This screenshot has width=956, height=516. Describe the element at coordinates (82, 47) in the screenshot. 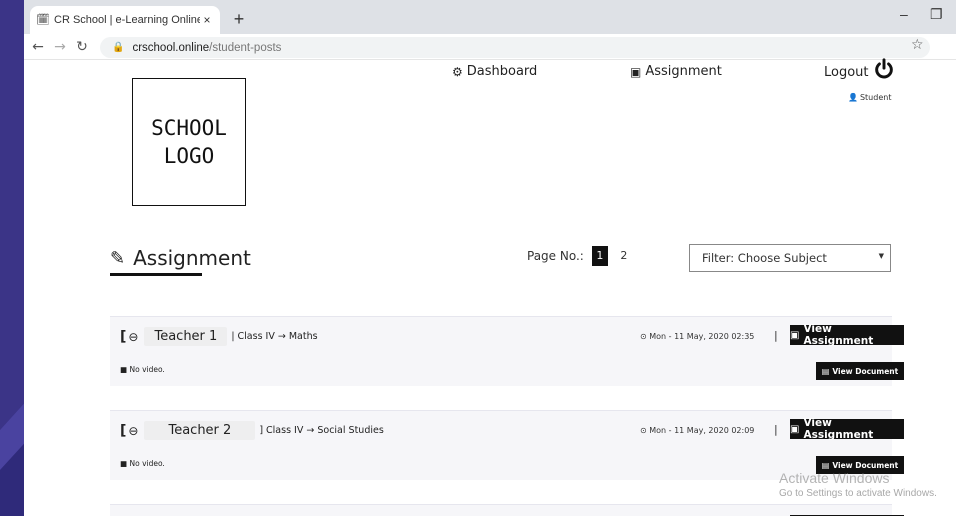

I see `reload-icon: ↻` at that location.